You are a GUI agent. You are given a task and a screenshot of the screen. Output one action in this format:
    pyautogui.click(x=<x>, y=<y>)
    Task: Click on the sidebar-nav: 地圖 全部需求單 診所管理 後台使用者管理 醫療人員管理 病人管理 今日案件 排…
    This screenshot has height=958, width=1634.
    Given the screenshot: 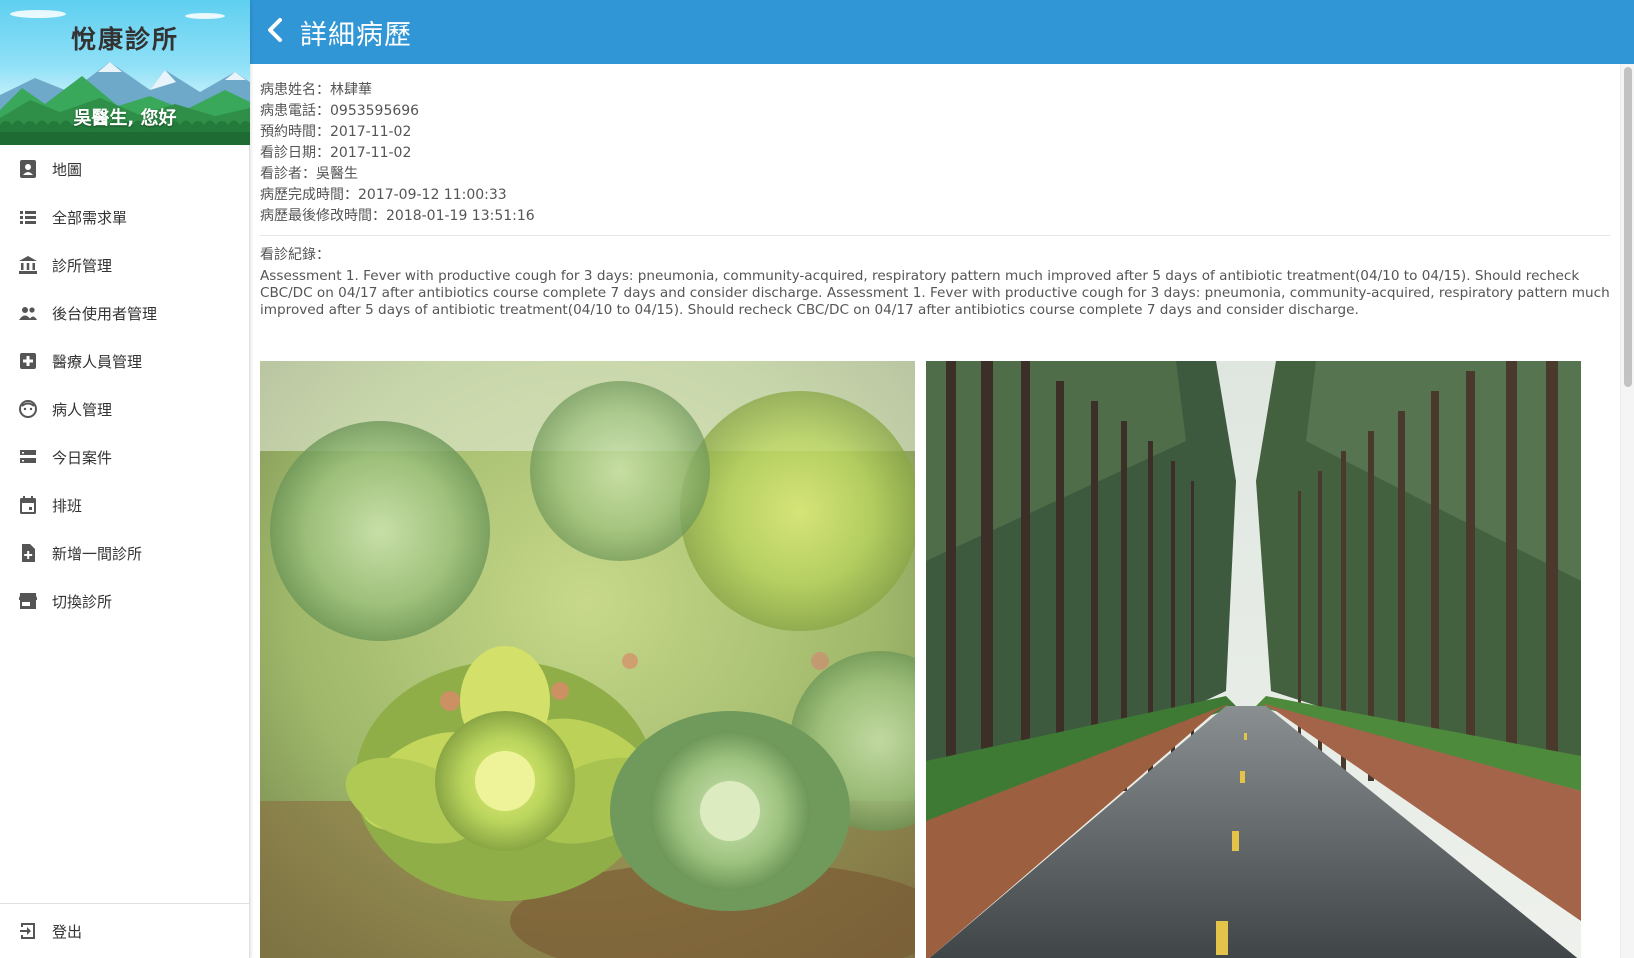 What is the action you would take?
    pyautogui.click(x=124, y=385)
    